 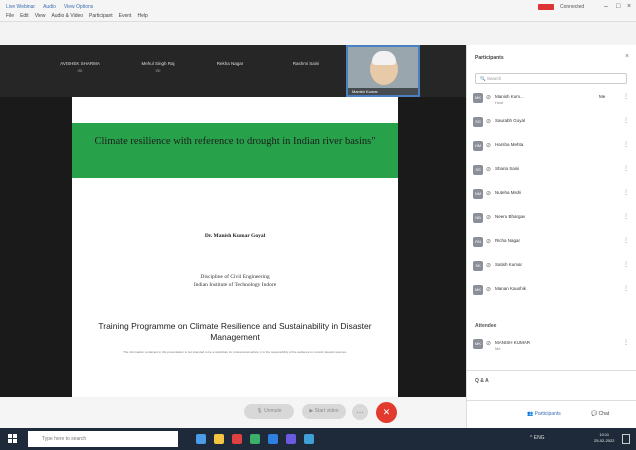 What do you see at coordinates (478, 266) in the screenshot?
I see `avatar: SK` at bounding box center [478, 266].